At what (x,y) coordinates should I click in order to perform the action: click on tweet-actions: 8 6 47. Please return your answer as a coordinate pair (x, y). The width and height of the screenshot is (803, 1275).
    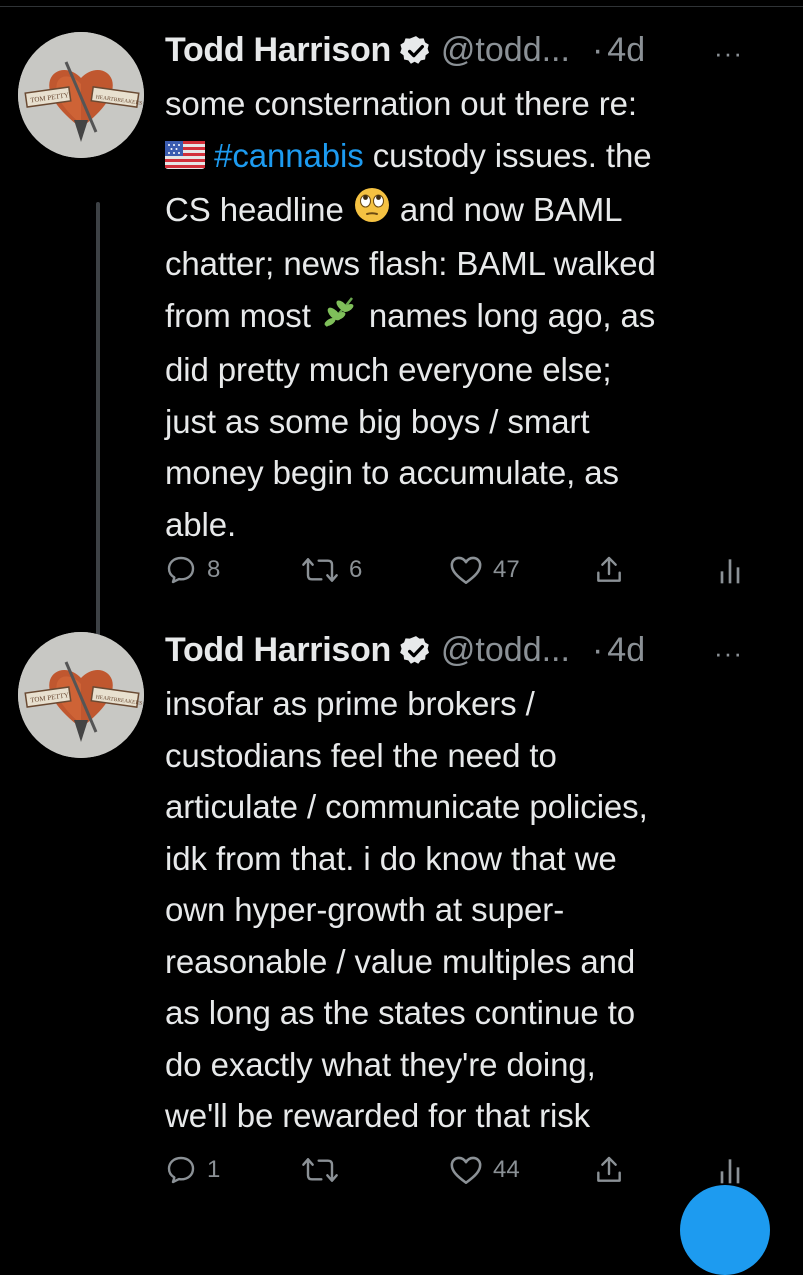
    Looking at the image, I should click on (475, 574).